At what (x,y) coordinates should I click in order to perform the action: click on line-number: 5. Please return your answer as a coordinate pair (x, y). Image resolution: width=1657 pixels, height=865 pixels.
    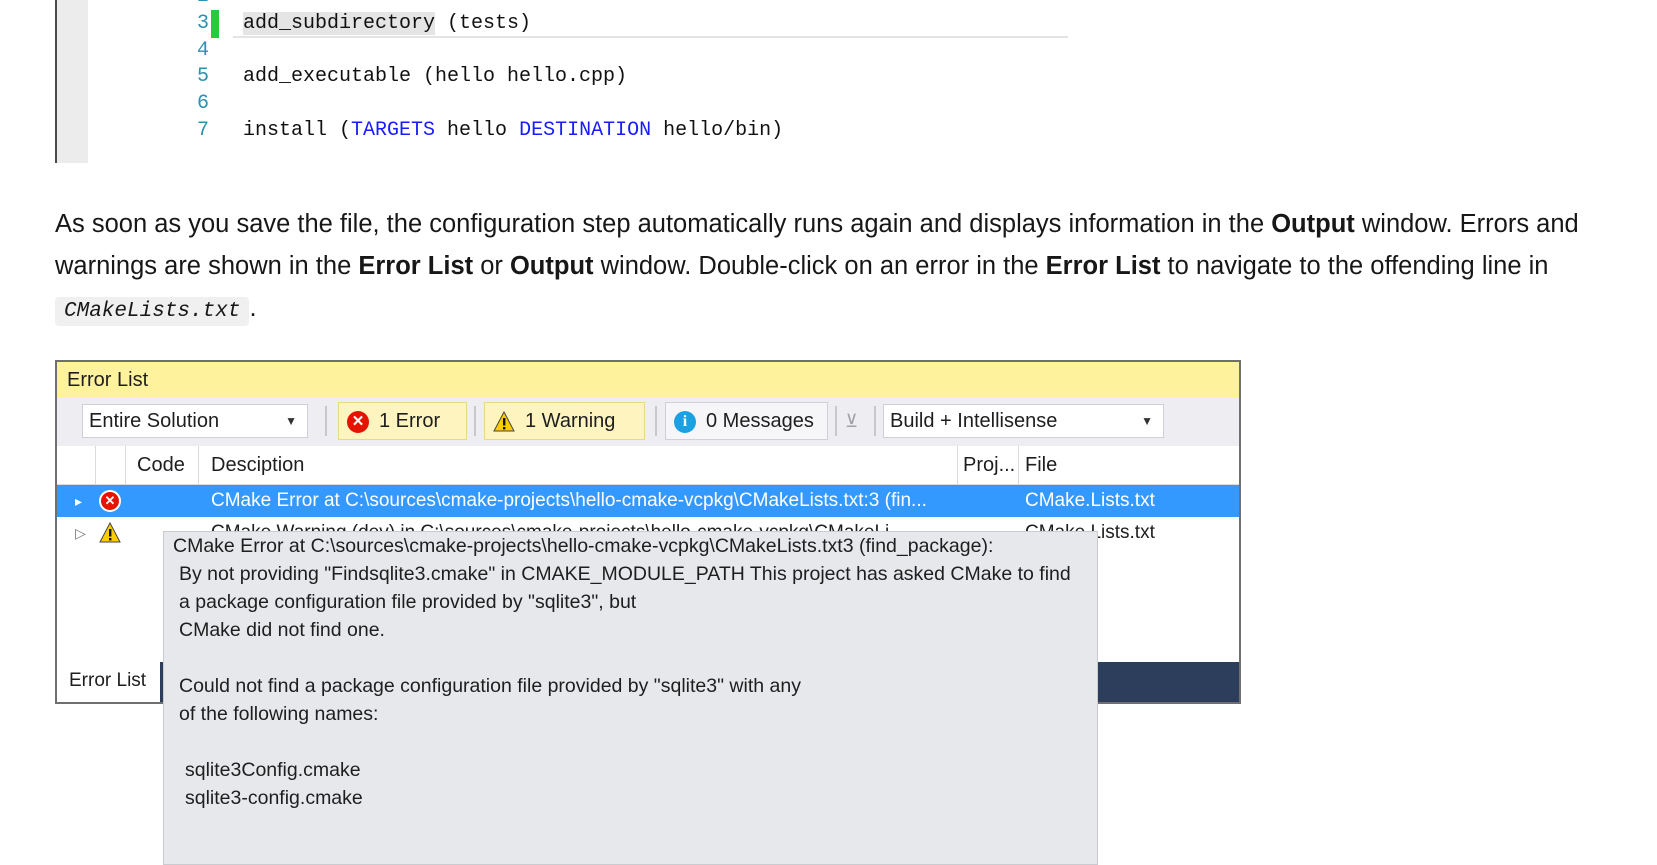
    Looking at the image, I should click on (202, 76).